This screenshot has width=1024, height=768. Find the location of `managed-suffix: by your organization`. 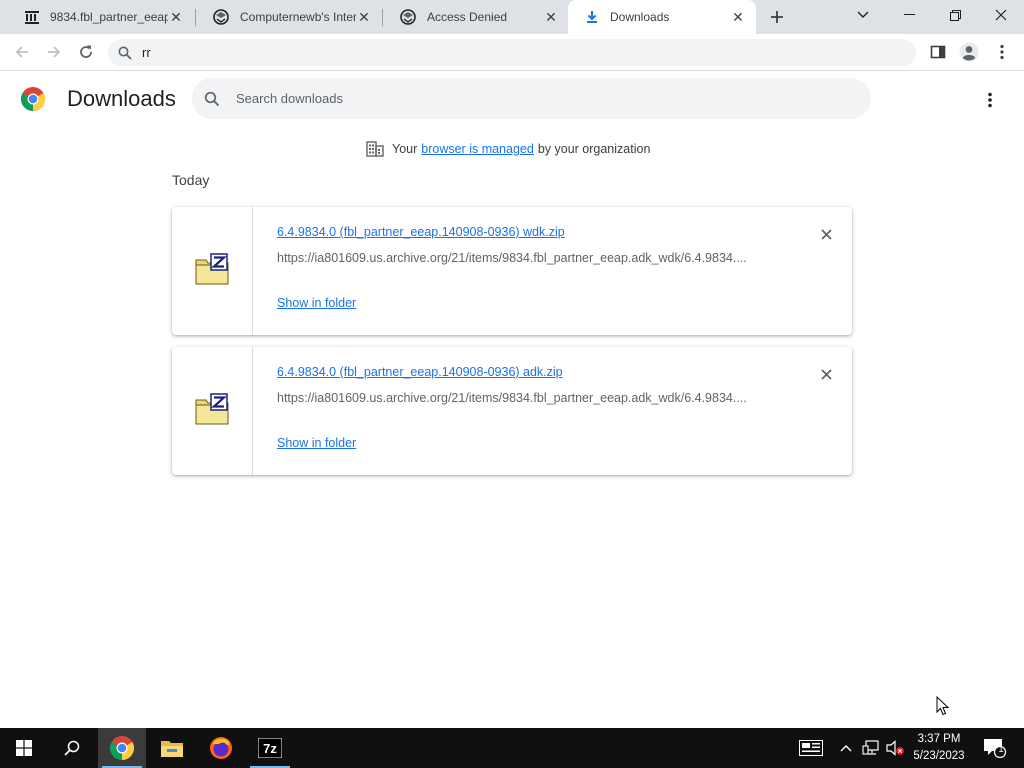

managed-suffix: by your organization is located at coordinates (594, 149).